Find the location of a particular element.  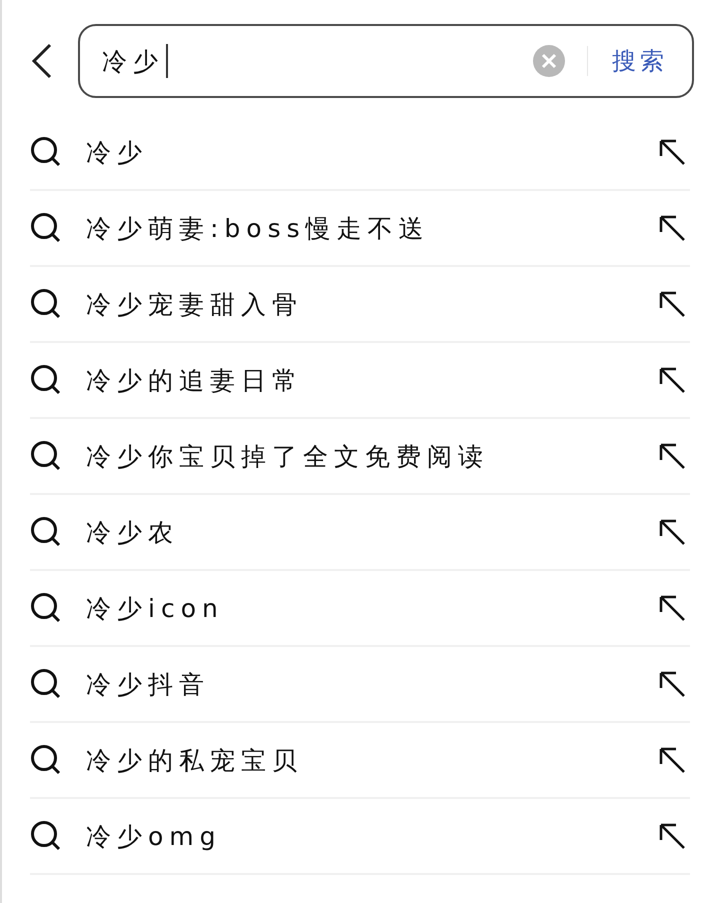

suggestion-text: 冷少萌妻:boss慢走不送 is located at coordinates (372, 228).